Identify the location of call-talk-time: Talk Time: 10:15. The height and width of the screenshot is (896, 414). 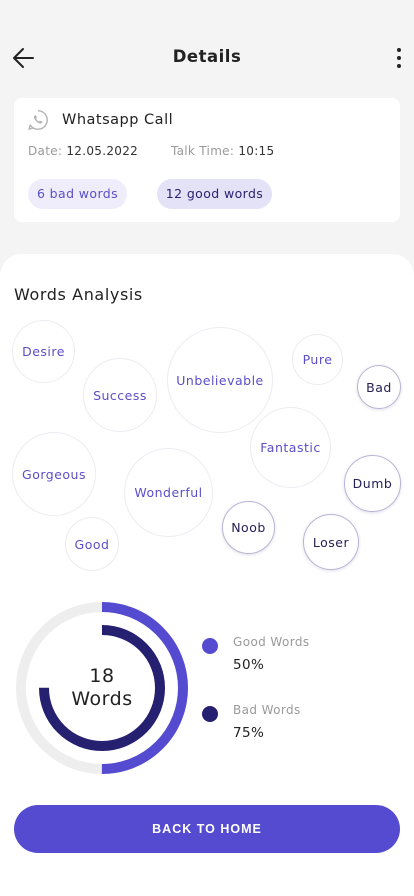
(222, 151).